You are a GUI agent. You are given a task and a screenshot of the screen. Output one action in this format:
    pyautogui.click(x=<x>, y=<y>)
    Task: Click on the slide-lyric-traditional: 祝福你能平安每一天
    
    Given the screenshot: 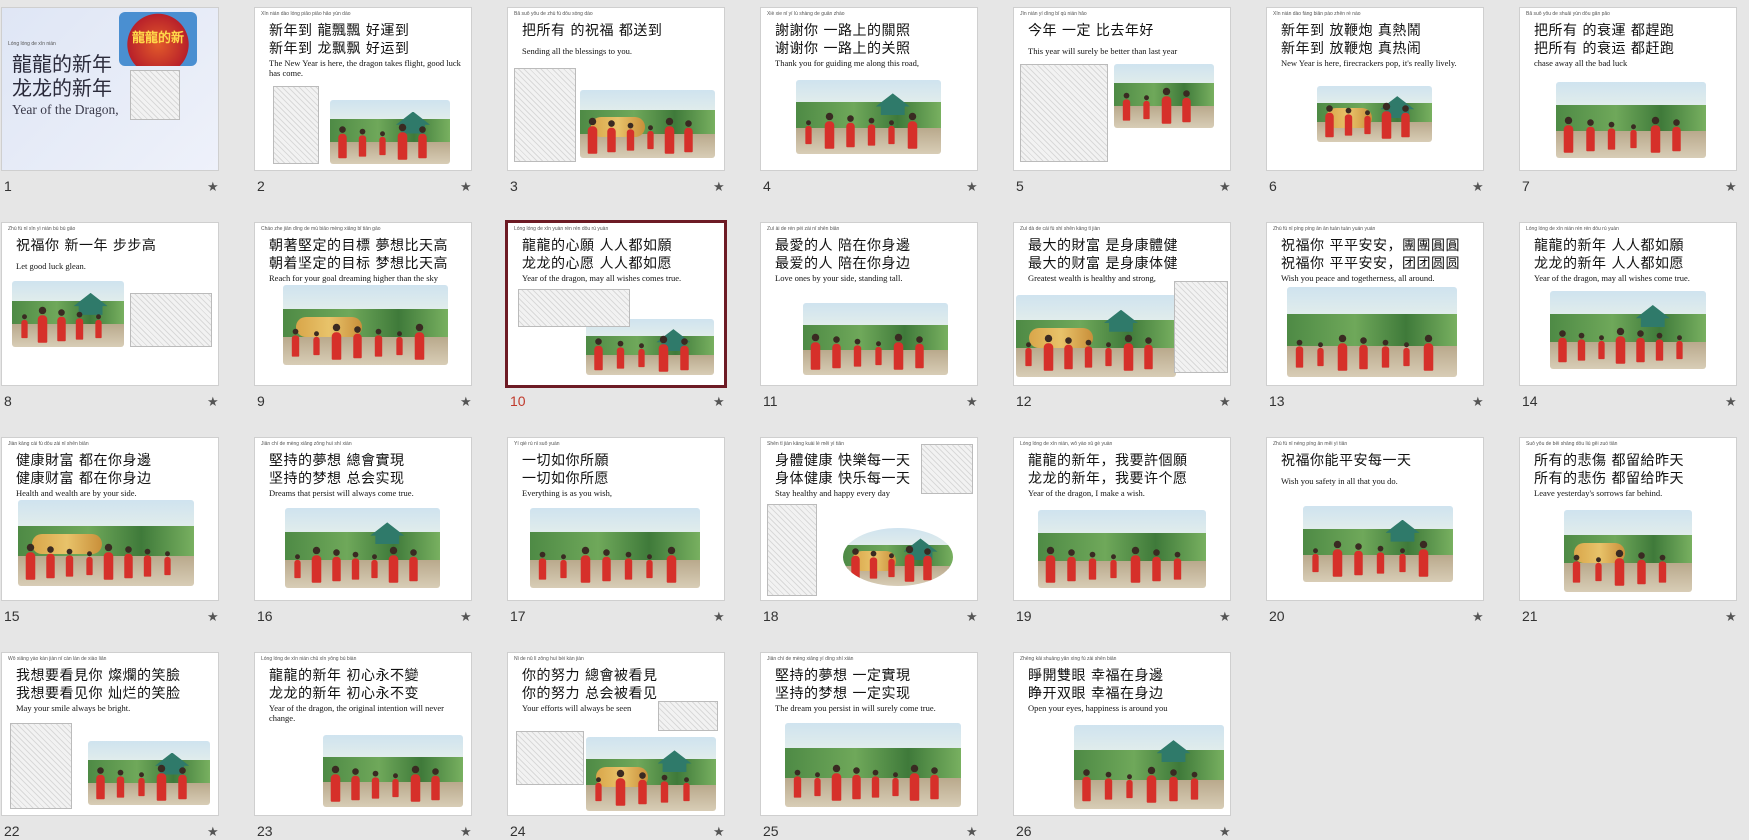 What is the action you would take?
    pyautogui.click(x=1346, y=461)
    